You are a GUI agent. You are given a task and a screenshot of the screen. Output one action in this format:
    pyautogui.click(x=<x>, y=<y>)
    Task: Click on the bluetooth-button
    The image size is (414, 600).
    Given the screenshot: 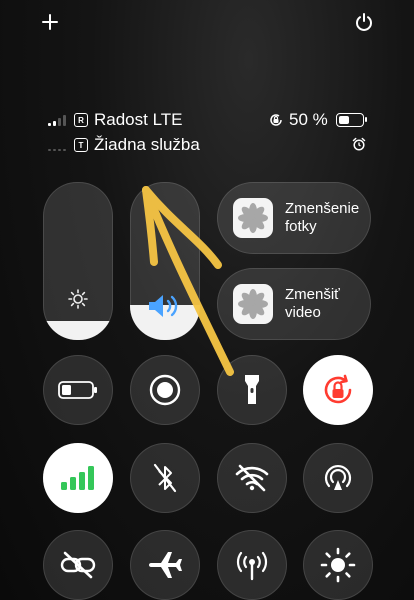 What is the action you would take?
    pyautogui.click(x=165, y=478)
    